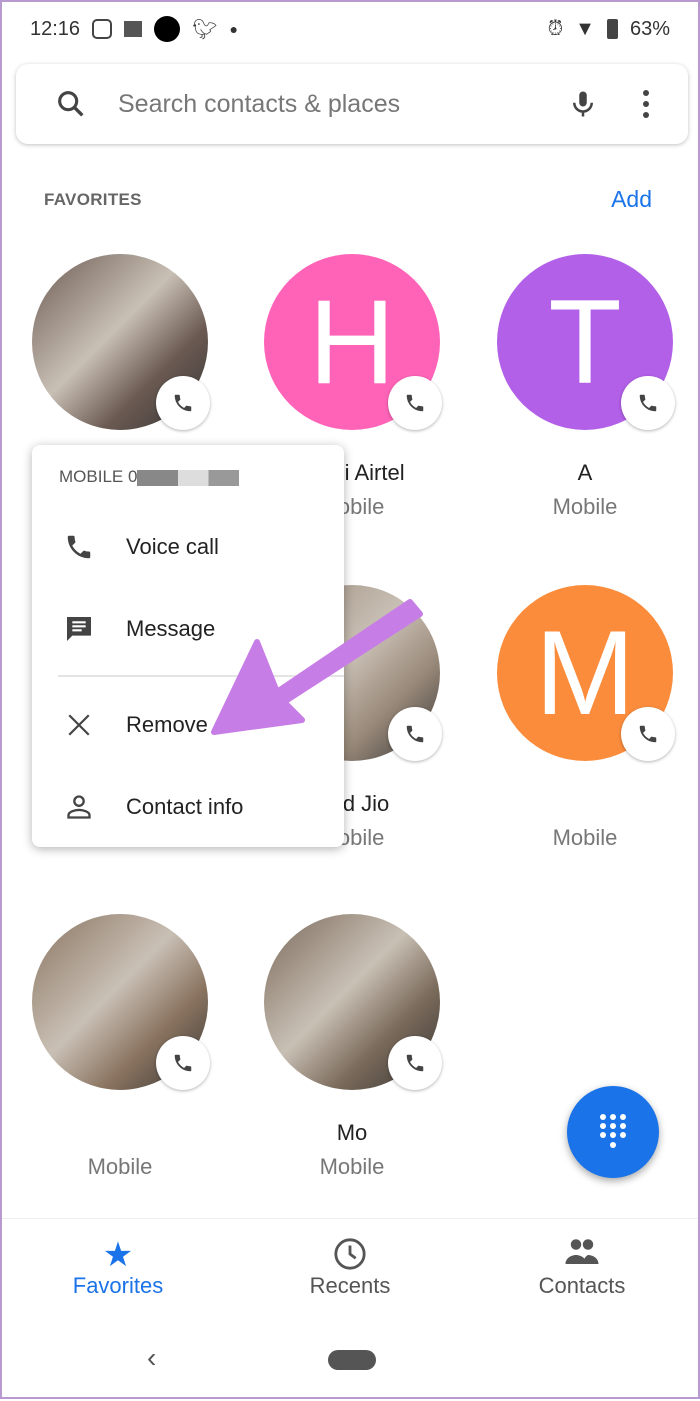 This screenshot has width=700, height=1401. I want to click on dialpad-button, so click(613, 1132).